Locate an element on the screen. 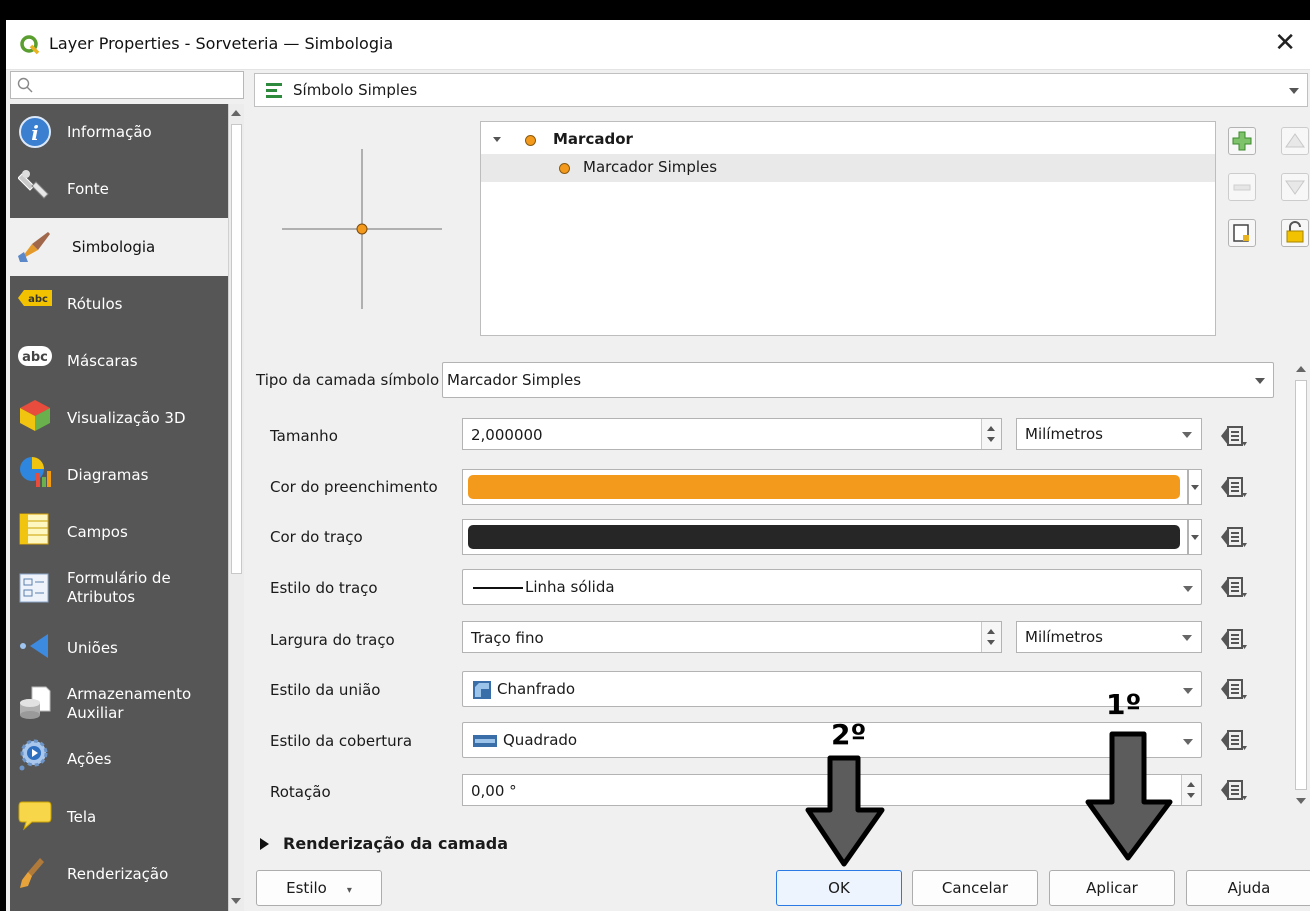 Image resolution: width=1310 pixels, height=911 pixels. sidebar-item-unioes: Uniões is located at coordinates (119, 646).